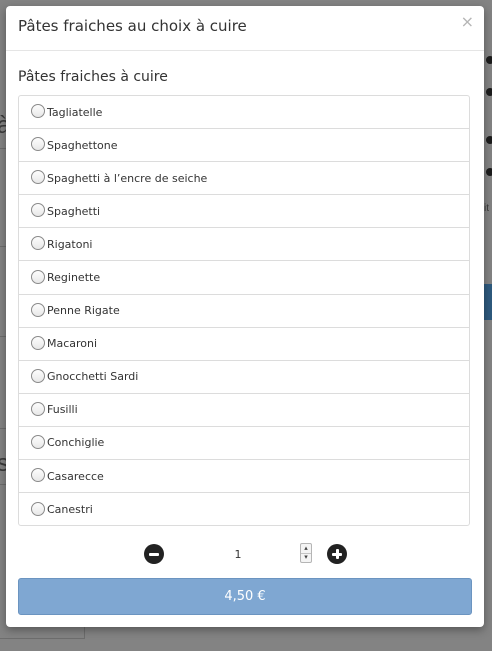  Describe the element at coordinates (244, 212) in the screenshot. I see `option-item: Spaghetti` at that location.